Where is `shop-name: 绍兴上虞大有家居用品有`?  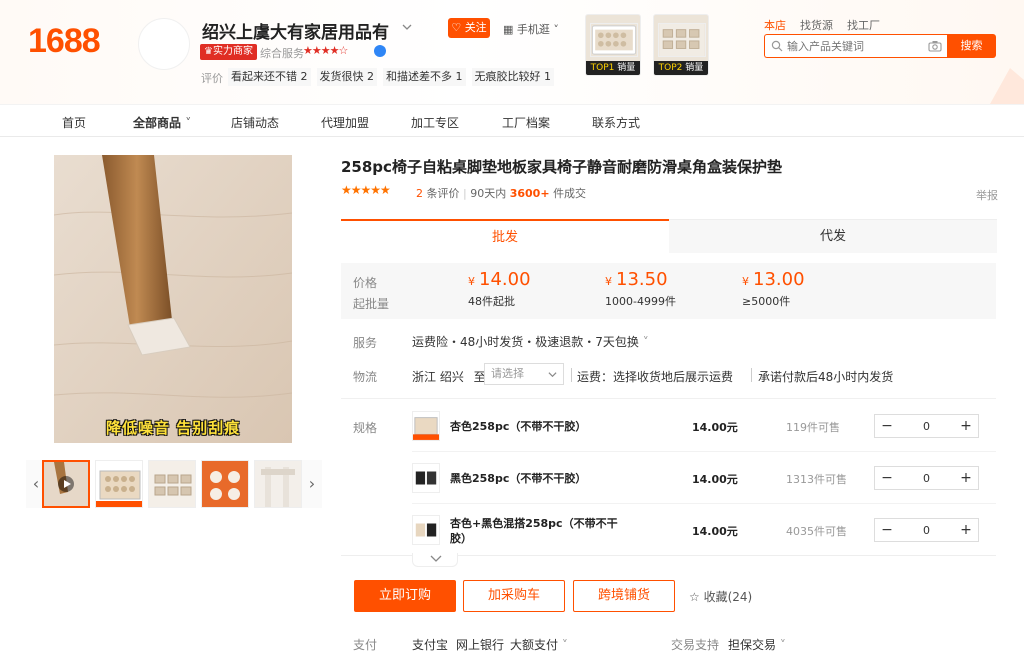
shop-name: 绍兴上虞大有家居用品有 is located at coordinates (295, 30).